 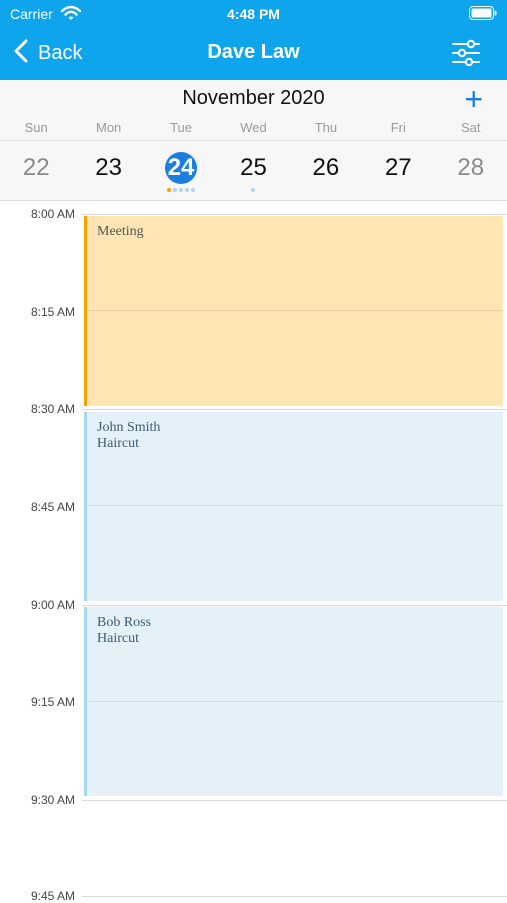 I want to click on weekday-row: Sun Mon Tue Wed Thu Fri Sat, so click(x=253, y=129).